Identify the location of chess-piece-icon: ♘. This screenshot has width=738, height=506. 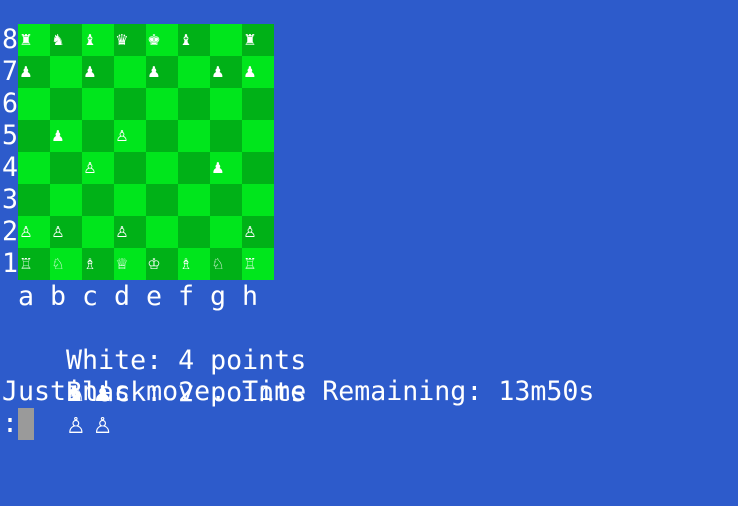
(218, 264).